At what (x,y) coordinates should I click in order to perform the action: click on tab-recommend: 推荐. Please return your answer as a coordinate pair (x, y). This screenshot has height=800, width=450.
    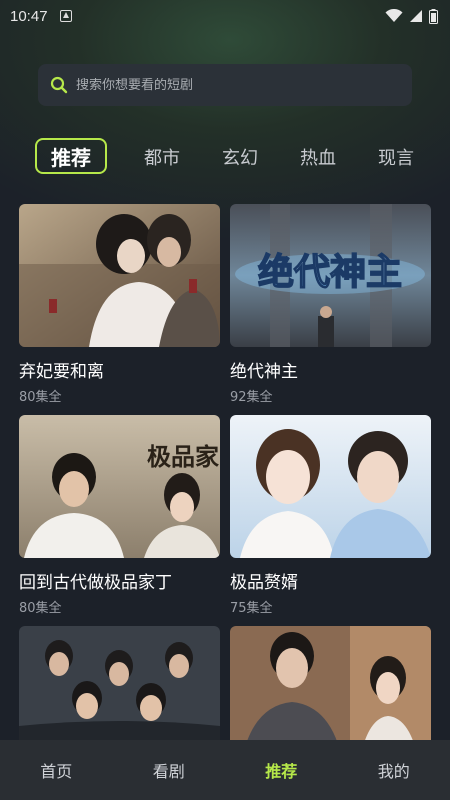
    Looking at the image, I should click on (71, 156).